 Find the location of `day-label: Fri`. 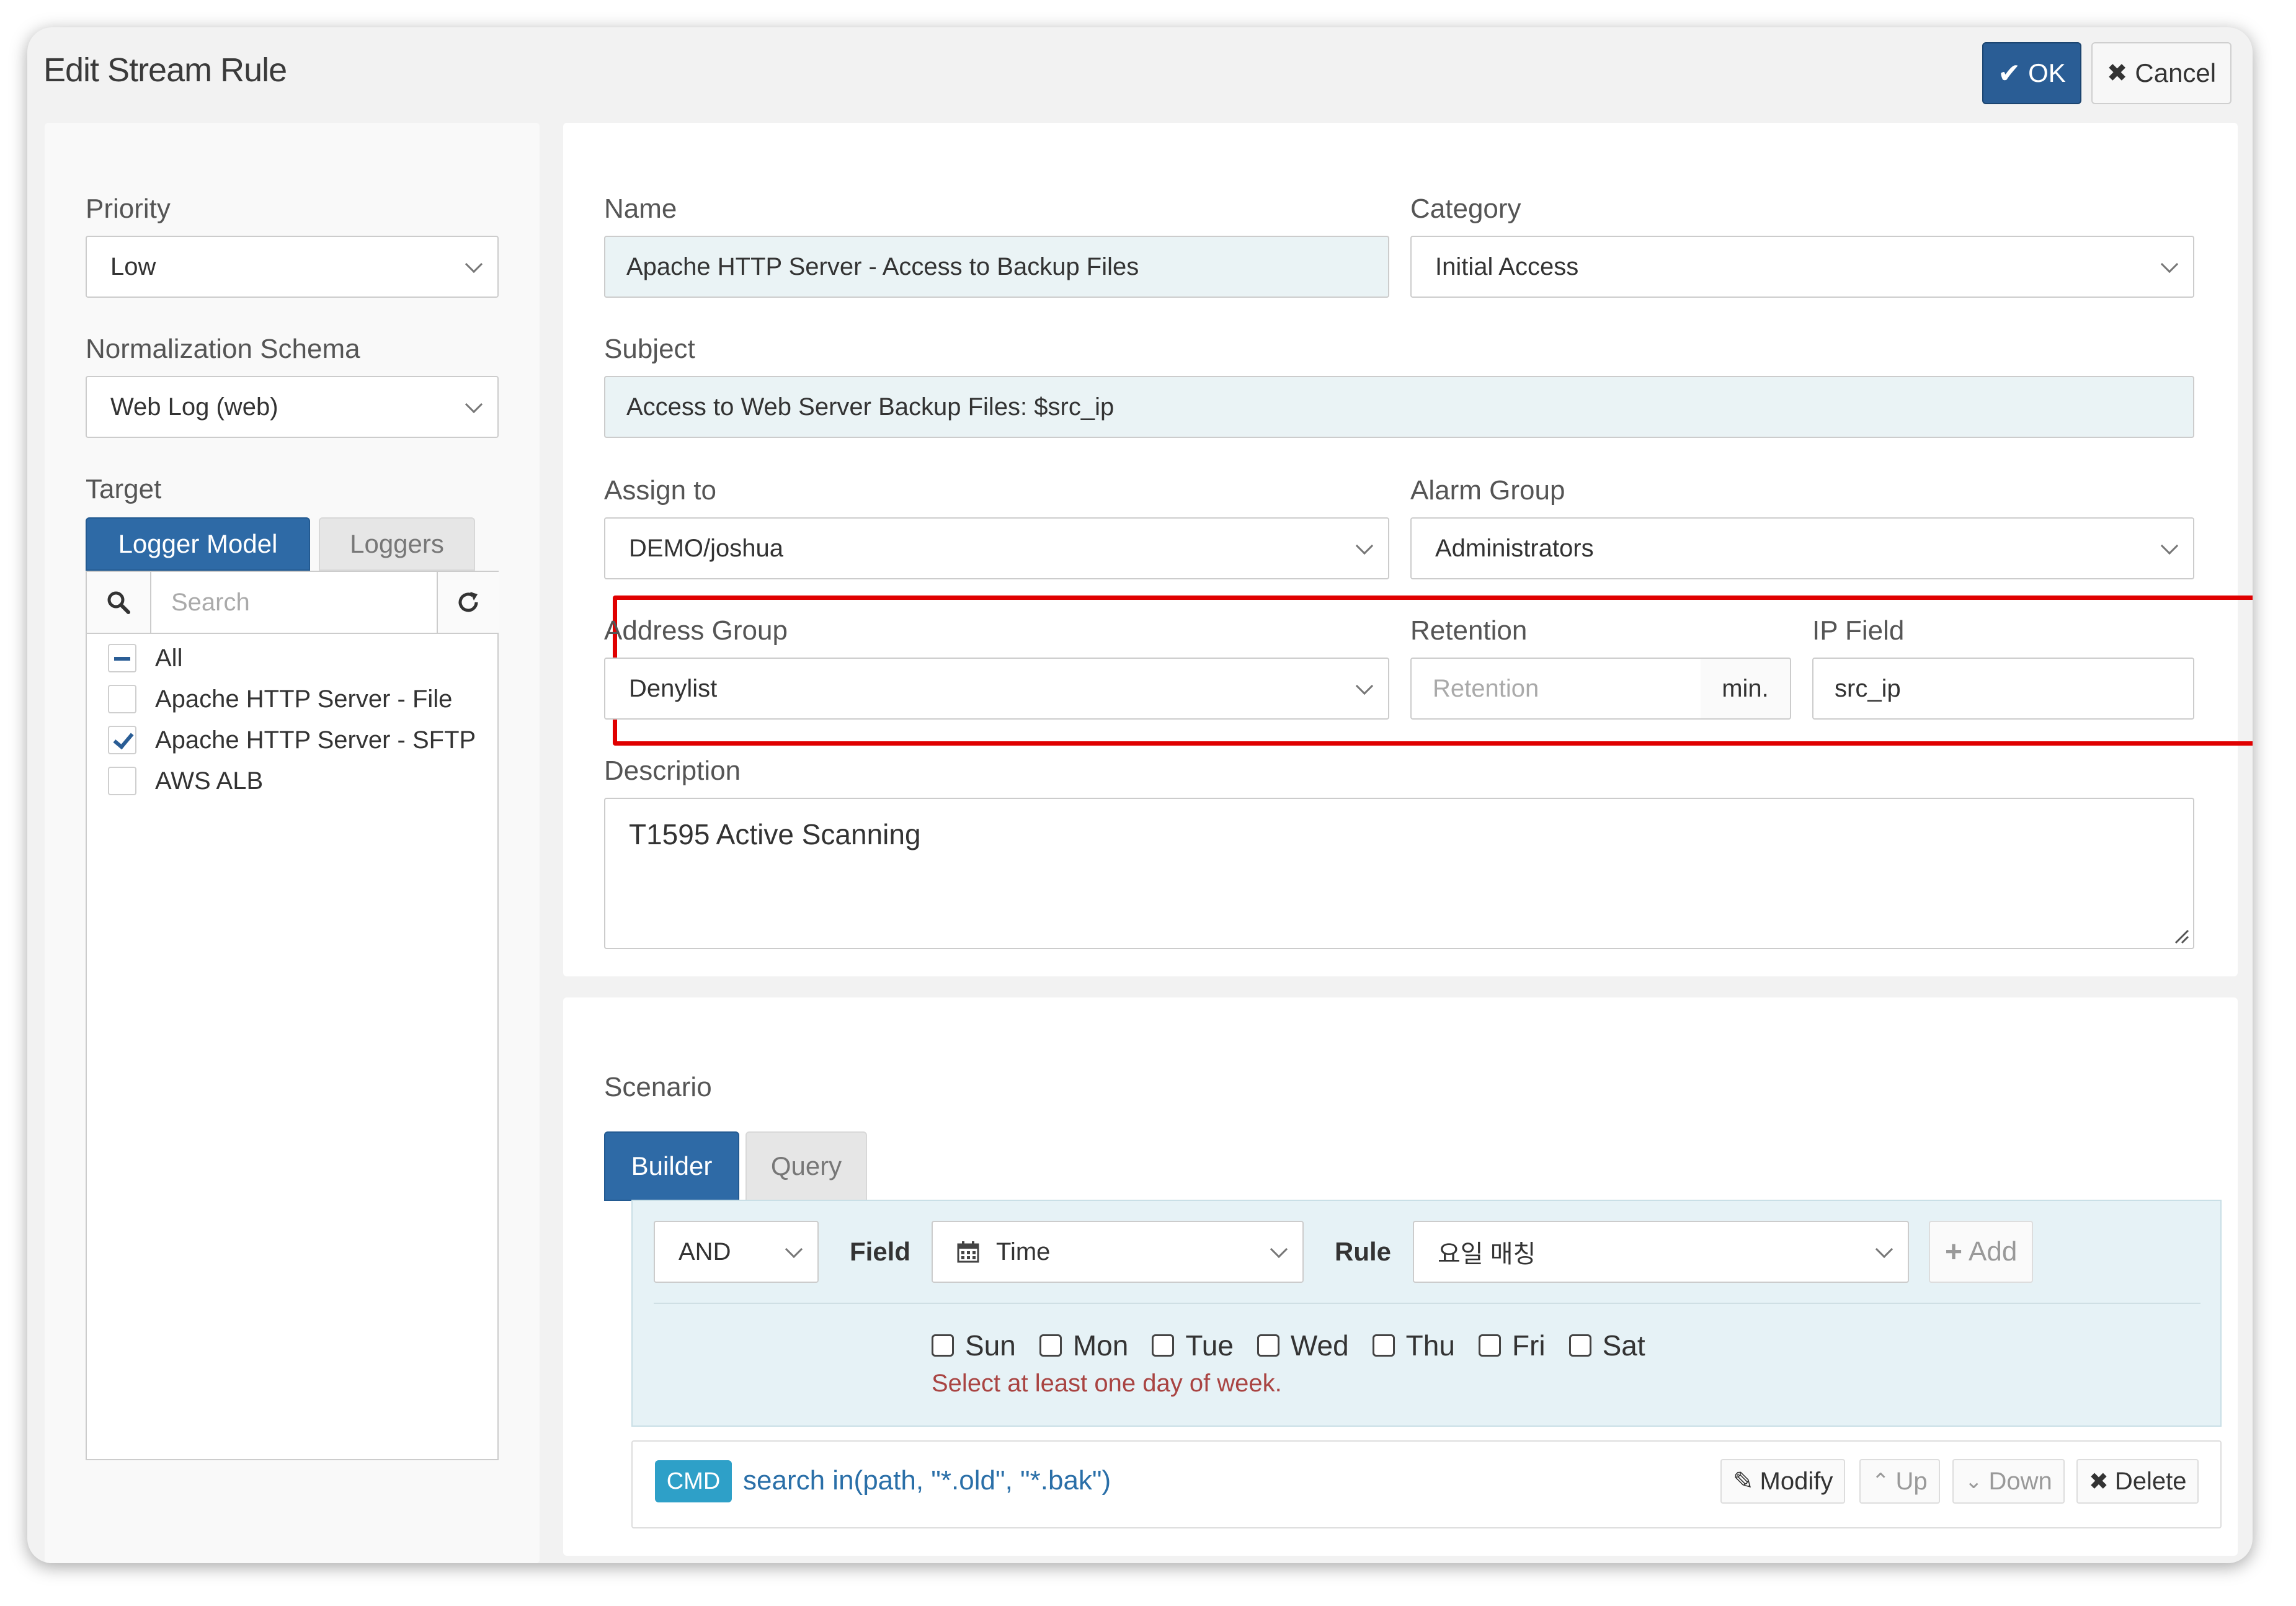

day-label: Fri is located at coordinates (1528, 1345).